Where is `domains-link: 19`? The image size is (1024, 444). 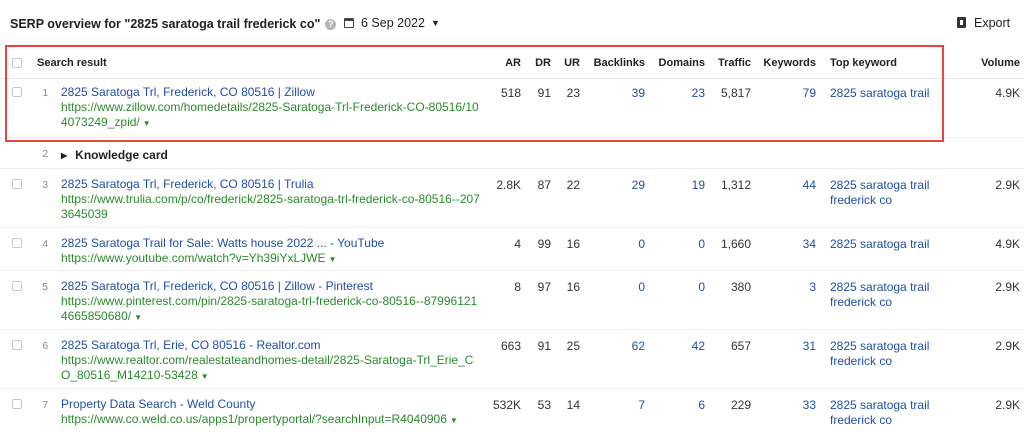 domains-link: 19 is located at coordinates (677, 185).